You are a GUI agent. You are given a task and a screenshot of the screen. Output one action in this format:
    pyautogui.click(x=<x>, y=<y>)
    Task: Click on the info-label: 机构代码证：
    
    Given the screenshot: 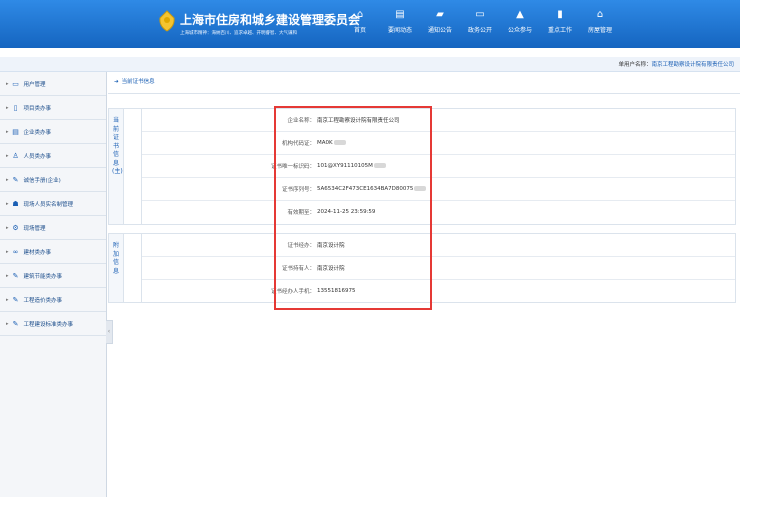 What is the action you would take?
    pyautogui.click(x=298, y=144)
    